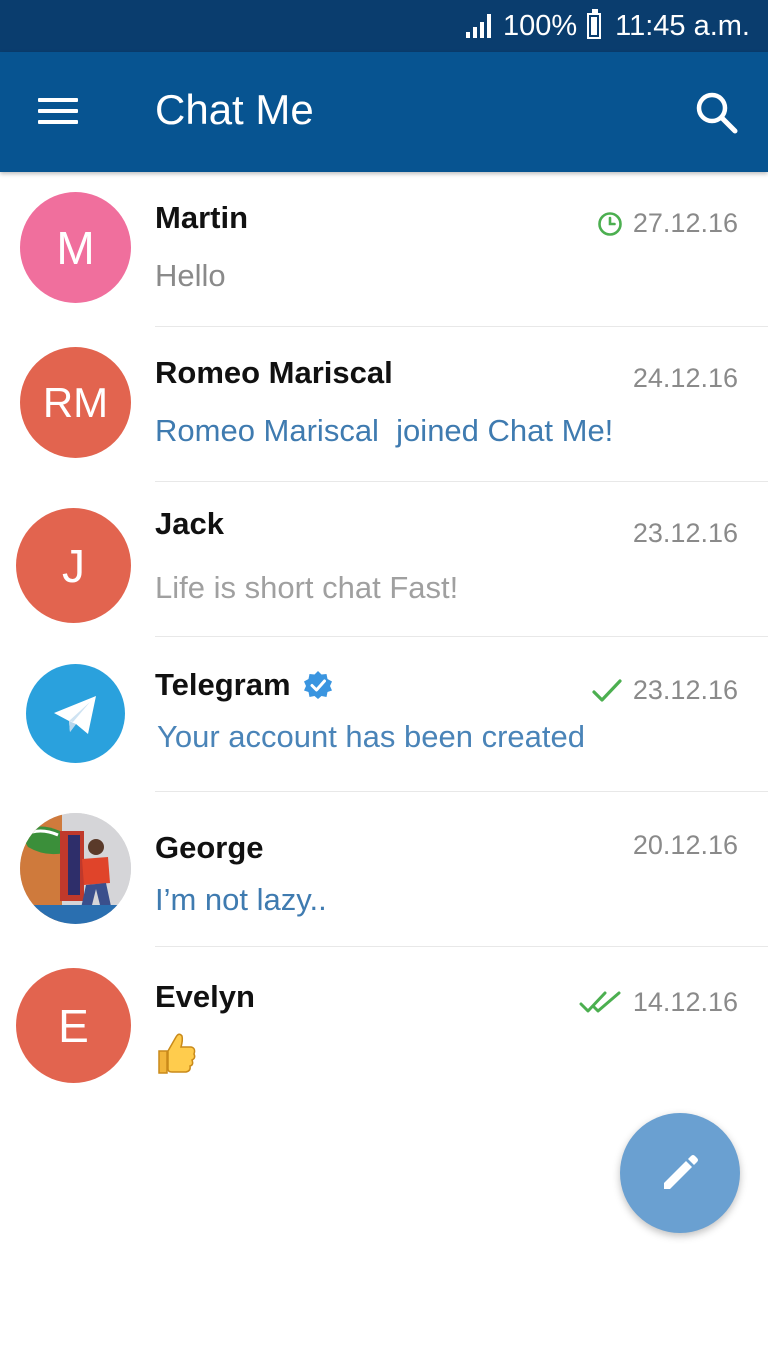 Image resolution: width=768 pixels, height=1366 pixels. Describe the element at coordinates (205, 996) in the screenshot. I see `chat-name: Evelyn` at that location.